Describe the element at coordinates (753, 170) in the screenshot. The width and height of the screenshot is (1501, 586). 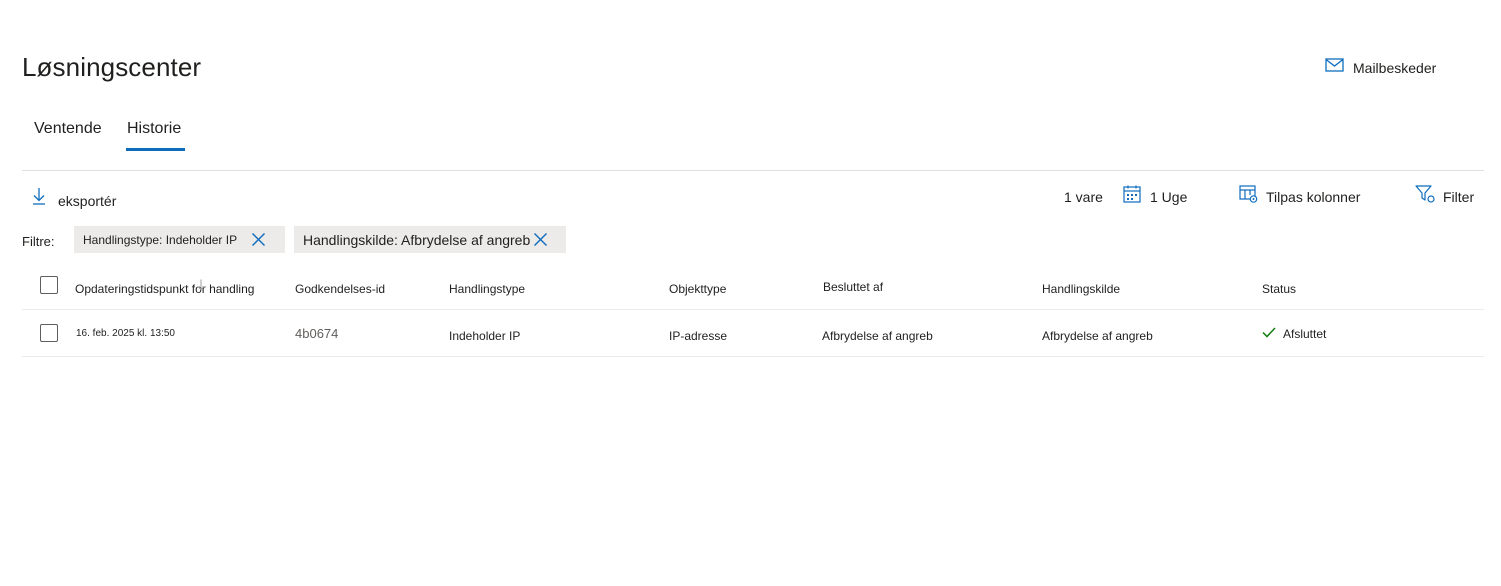
I see `divider` at that location.